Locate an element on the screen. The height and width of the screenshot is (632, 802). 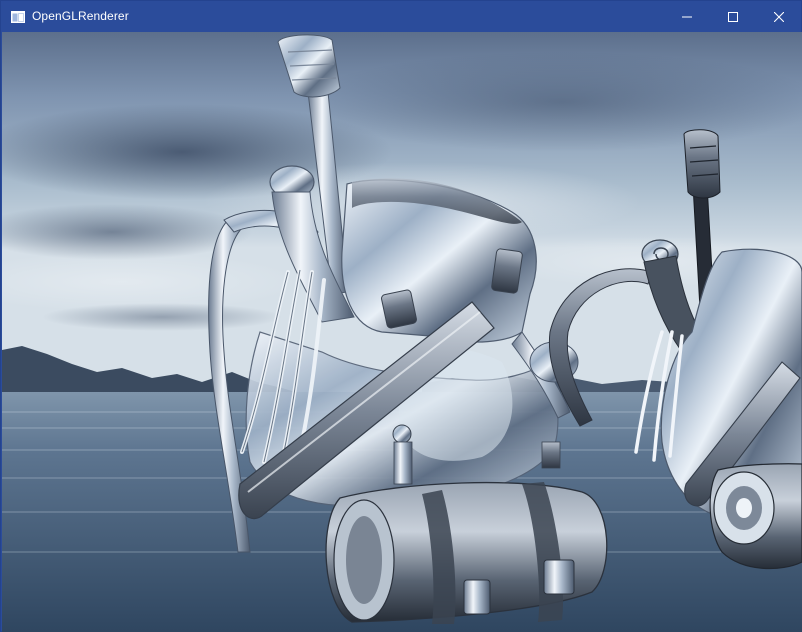
title-bar: OpenGLRenderer is located at coordinates (401, 16).